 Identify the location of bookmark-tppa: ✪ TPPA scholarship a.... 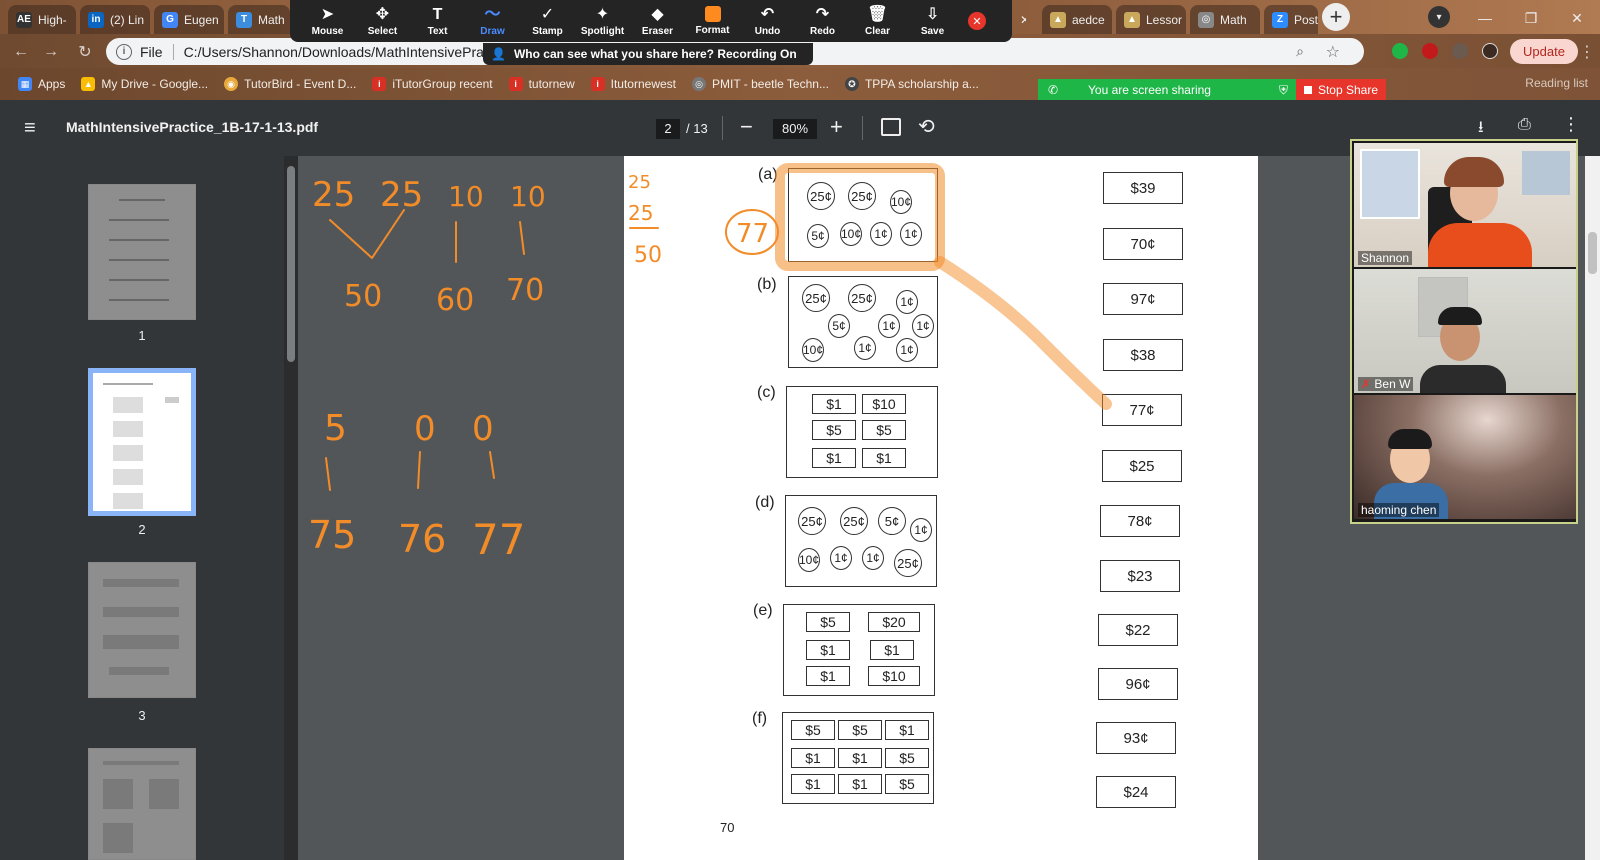
(911, 84).